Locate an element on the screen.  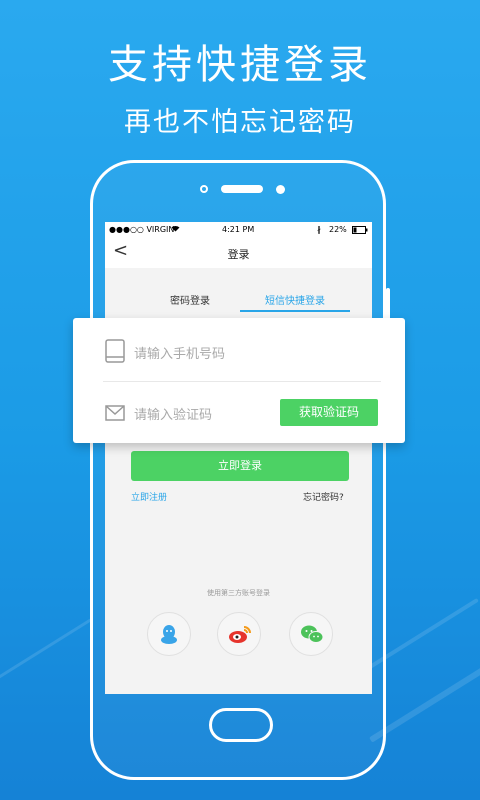
weibo-icon is located at coordinates (240, 634).